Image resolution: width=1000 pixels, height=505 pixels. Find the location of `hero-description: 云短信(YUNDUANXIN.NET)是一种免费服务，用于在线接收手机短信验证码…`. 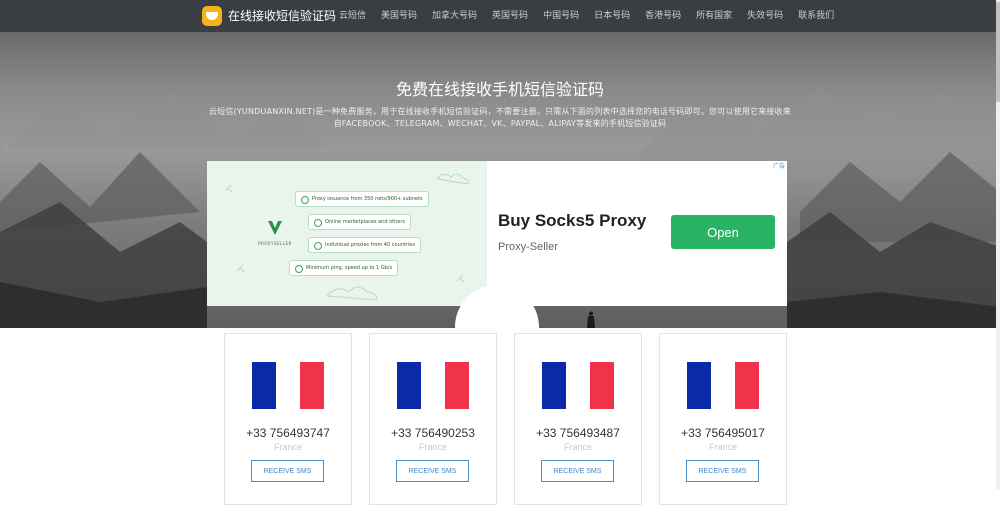

hero-description: 云短信(YUNDUANXIN.NET)是一种免费服务，用于在线接收手机短信验证码… is located at coordinates (500, 117).